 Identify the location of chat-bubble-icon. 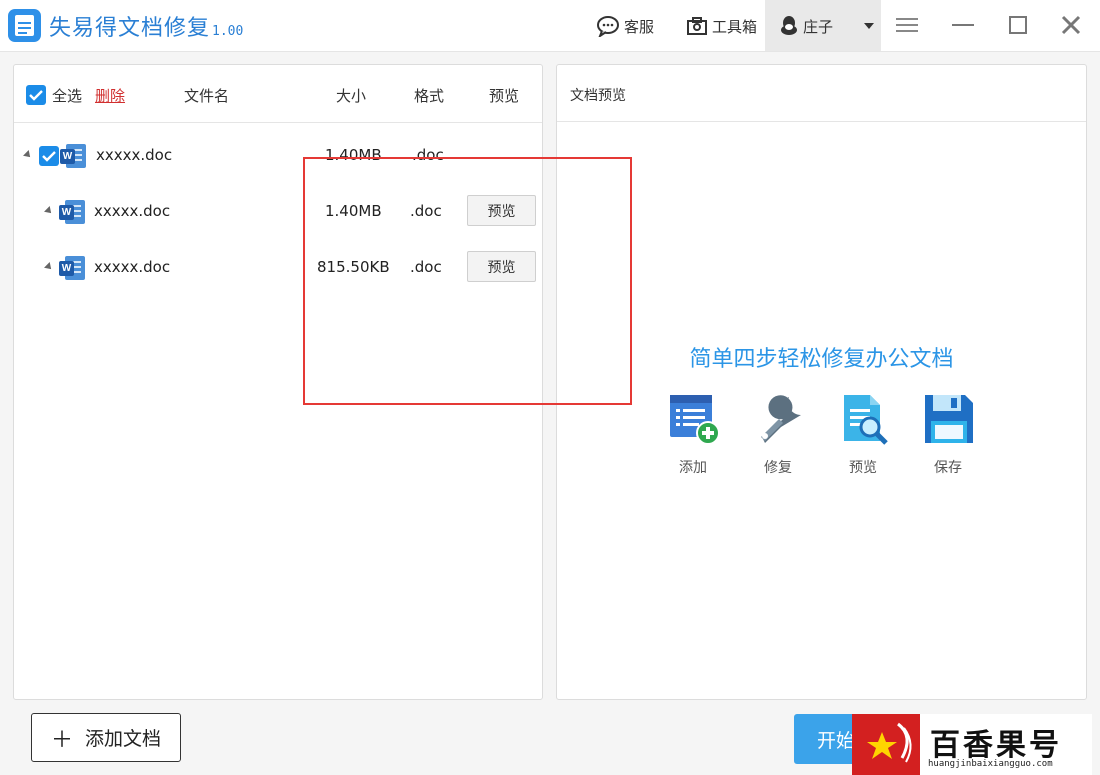
(608, 26).